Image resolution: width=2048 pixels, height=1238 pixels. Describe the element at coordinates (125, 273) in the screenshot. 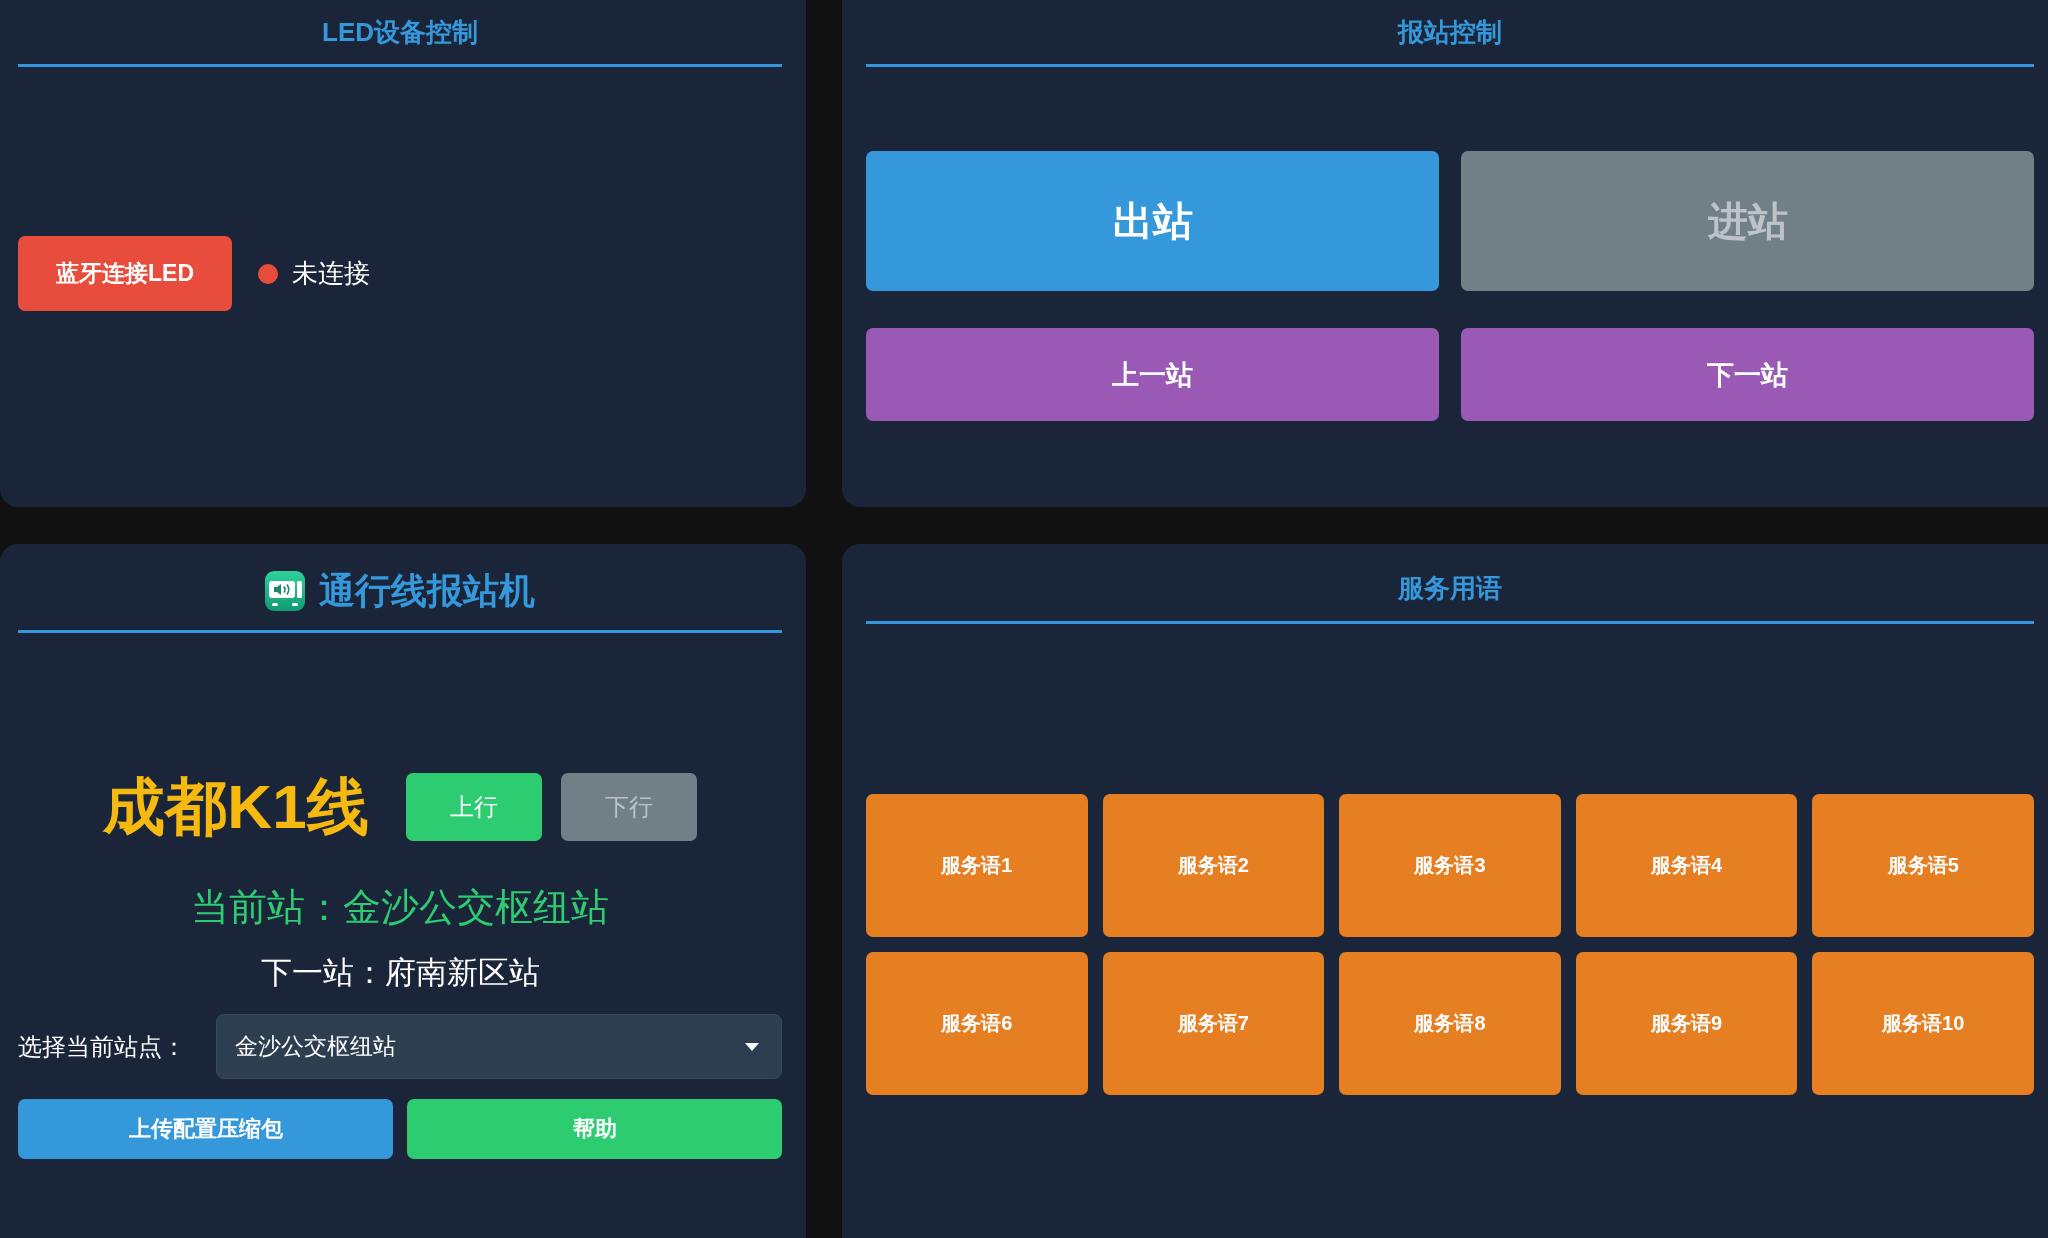

I see `bluetooth-connect-button: 蓝牙连接LED` at that location.